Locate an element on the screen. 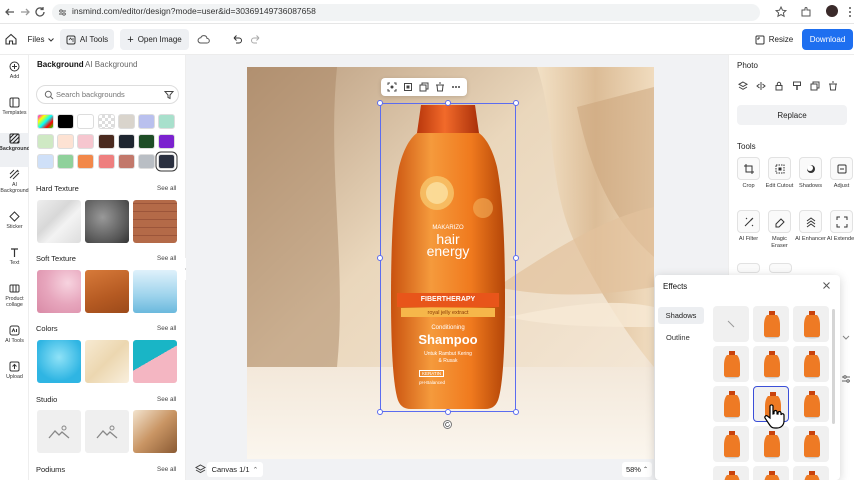 The image size is (854, 480). tab-outline: Outline is located at coordinates (678, 337).